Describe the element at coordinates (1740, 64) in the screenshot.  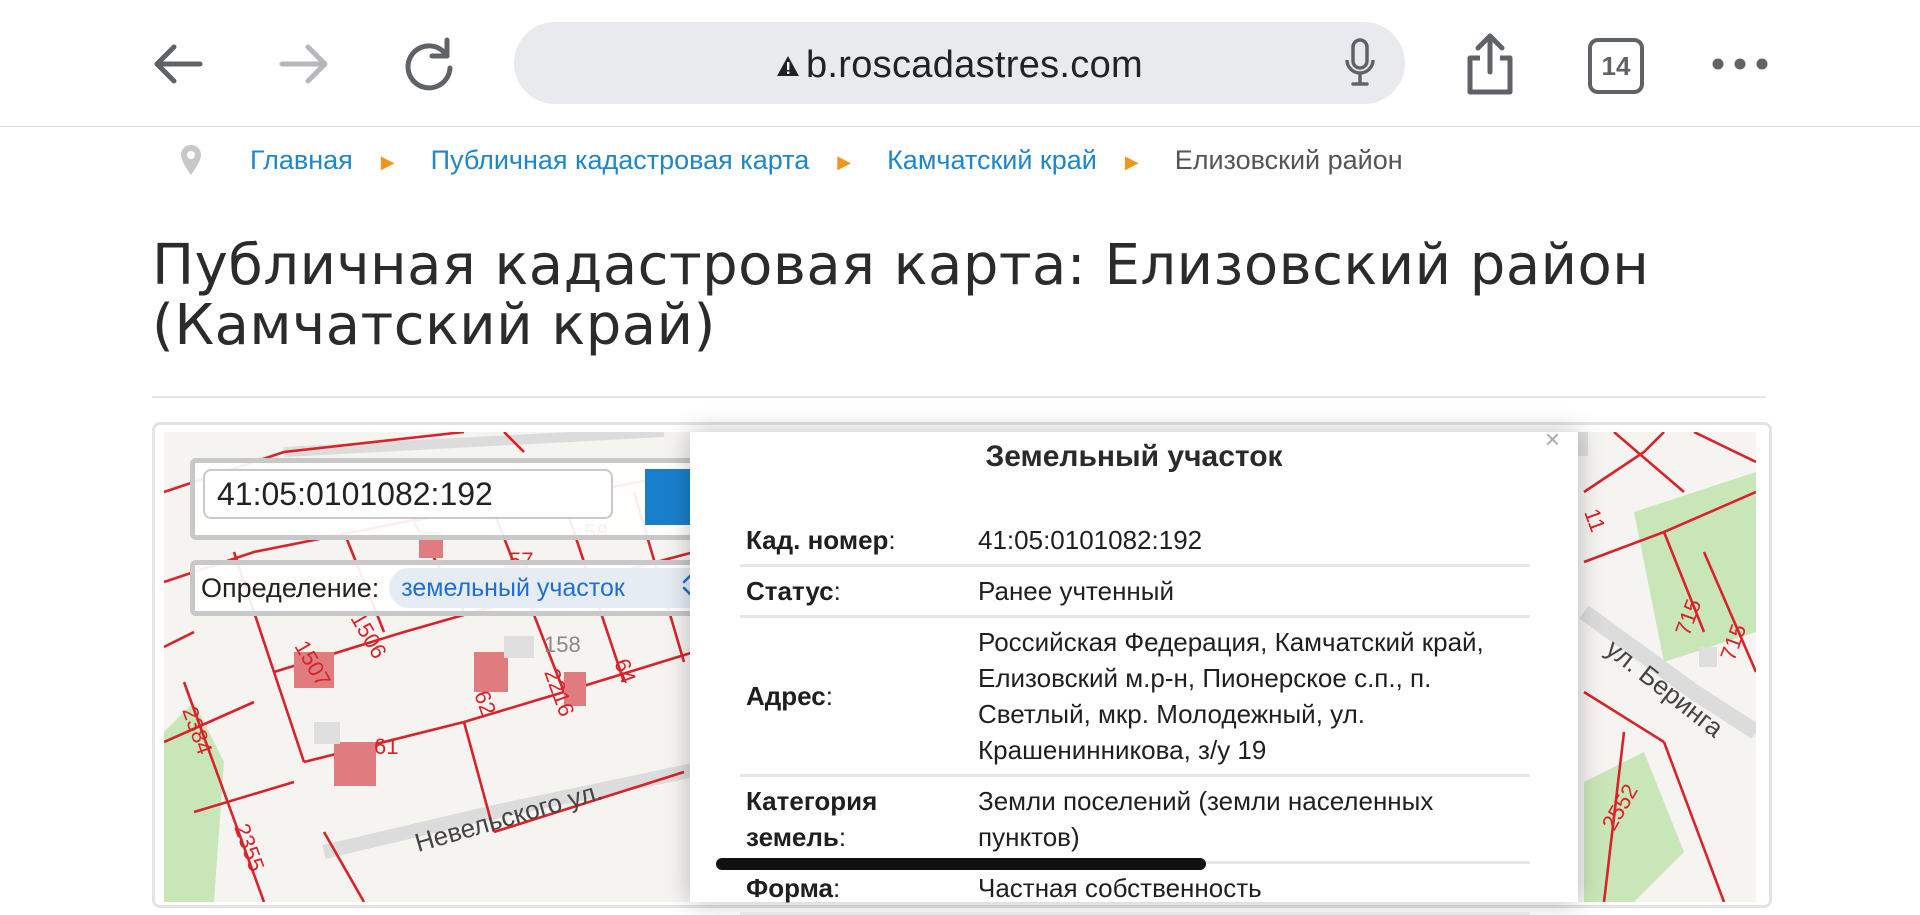
I see `more-menu-icon` at that location.